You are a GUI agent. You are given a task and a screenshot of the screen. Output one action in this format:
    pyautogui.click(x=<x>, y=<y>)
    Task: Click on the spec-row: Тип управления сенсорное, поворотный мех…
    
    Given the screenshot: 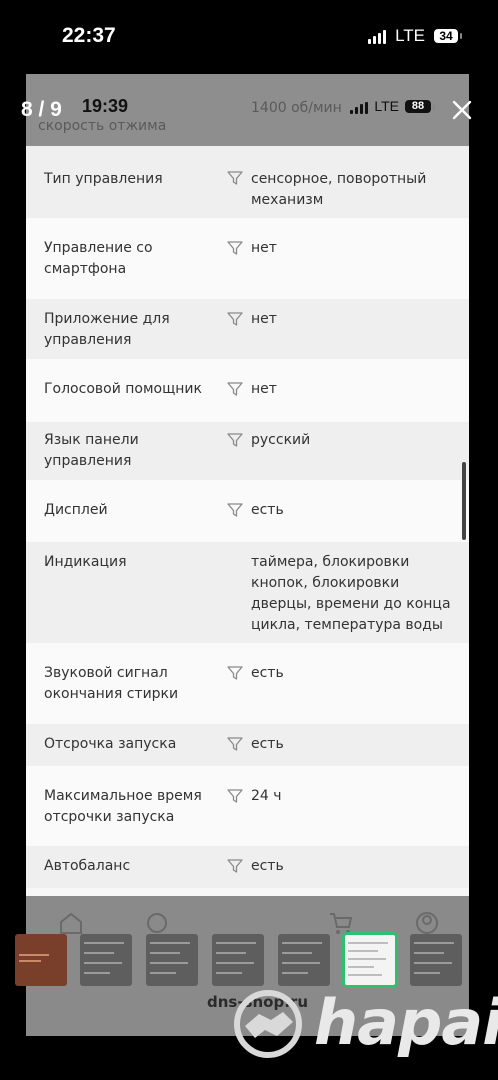 What is the action you would take?
    pyautogui.click(x=247, y=182)
    